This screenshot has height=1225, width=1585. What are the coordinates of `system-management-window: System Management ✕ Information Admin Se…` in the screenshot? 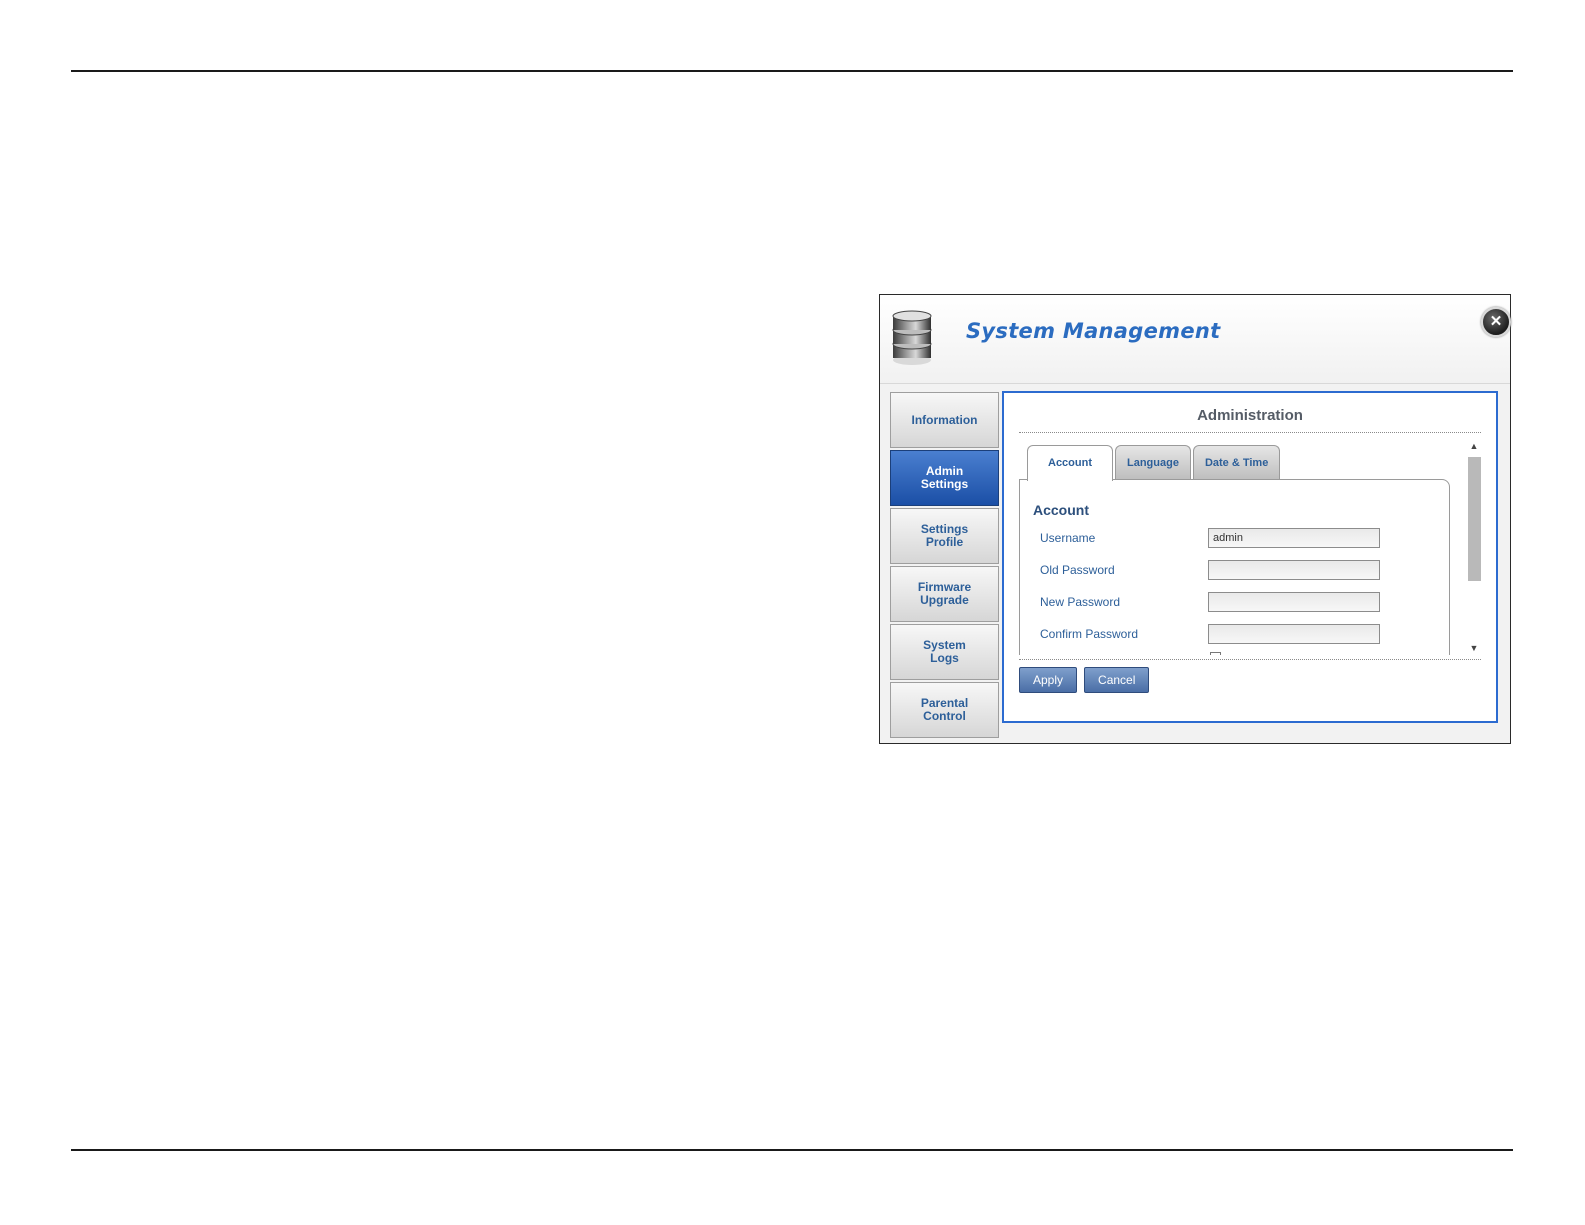 It's located at (1195, 519).